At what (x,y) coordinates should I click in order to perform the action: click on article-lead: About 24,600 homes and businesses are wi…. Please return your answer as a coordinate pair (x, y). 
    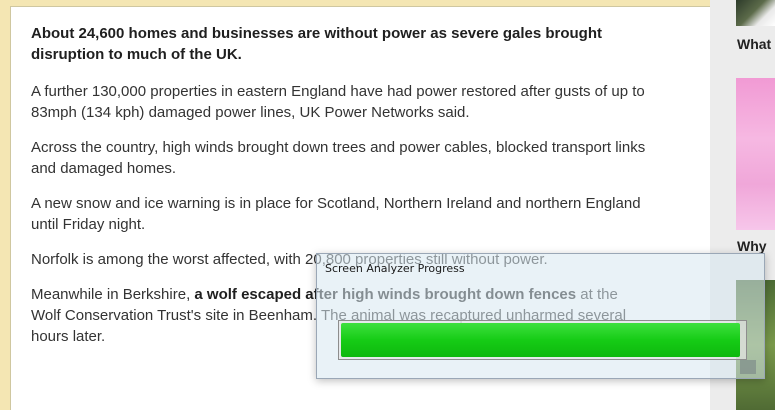
    Looking at the image, I should click on (317, 44).